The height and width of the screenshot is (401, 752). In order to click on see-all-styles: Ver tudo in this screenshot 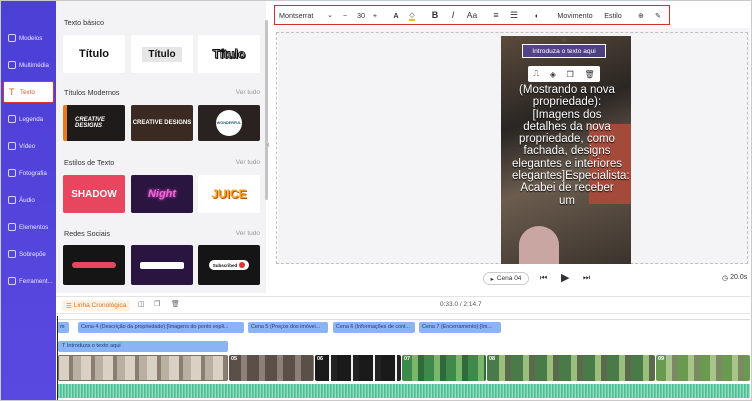, I will do `click(248, 162)`.